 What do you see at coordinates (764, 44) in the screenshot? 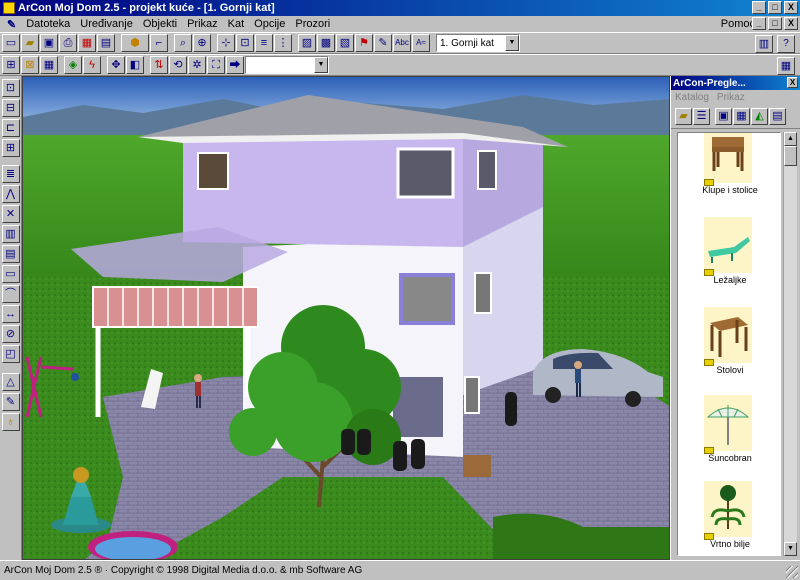
I see `help-book-icon: ▥` at bounding box center [764, 44].